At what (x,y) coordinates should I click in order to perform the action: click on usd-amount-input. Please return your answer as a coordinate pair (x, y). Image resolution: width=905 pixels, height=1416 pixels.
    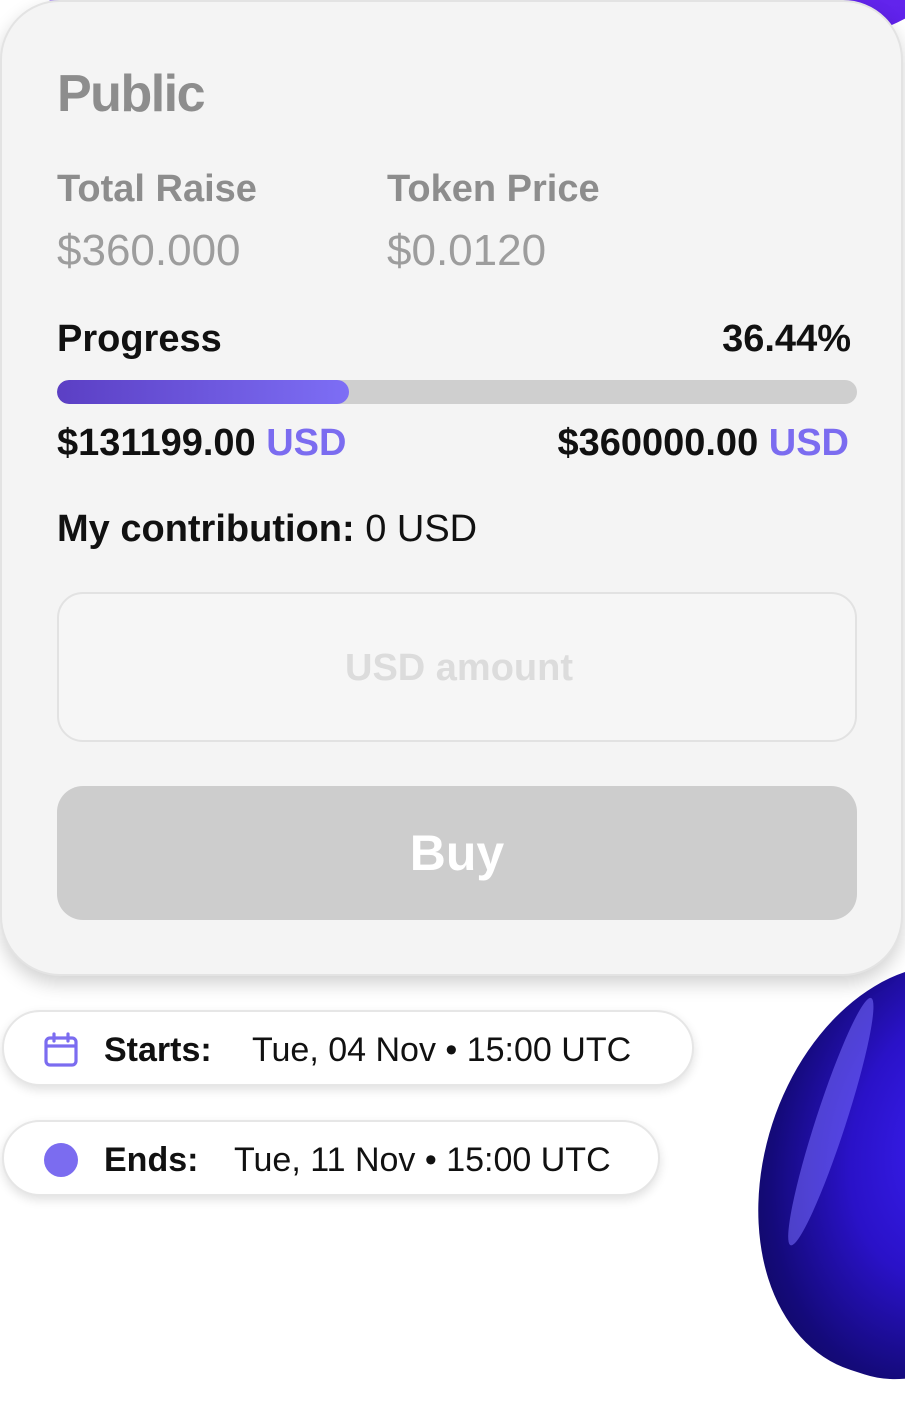
    Looking at the image, I should click on (459, 668).